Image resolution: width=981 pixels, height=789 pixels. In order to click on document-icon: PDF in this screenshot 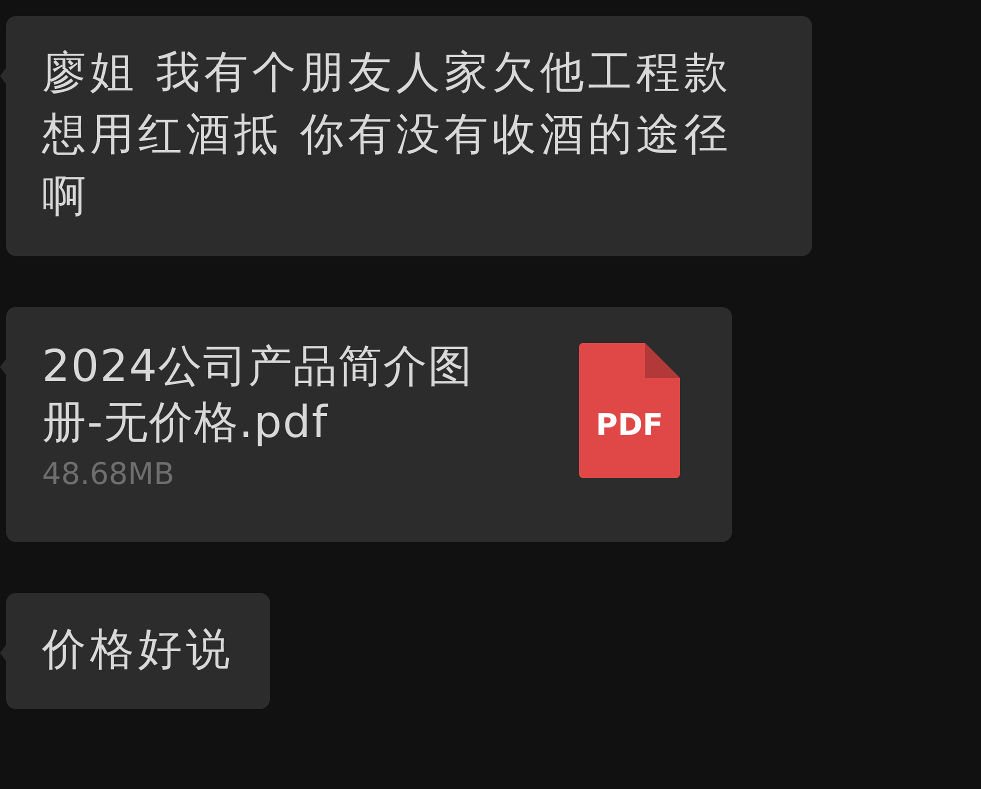, I will do `click(629, 410)`.